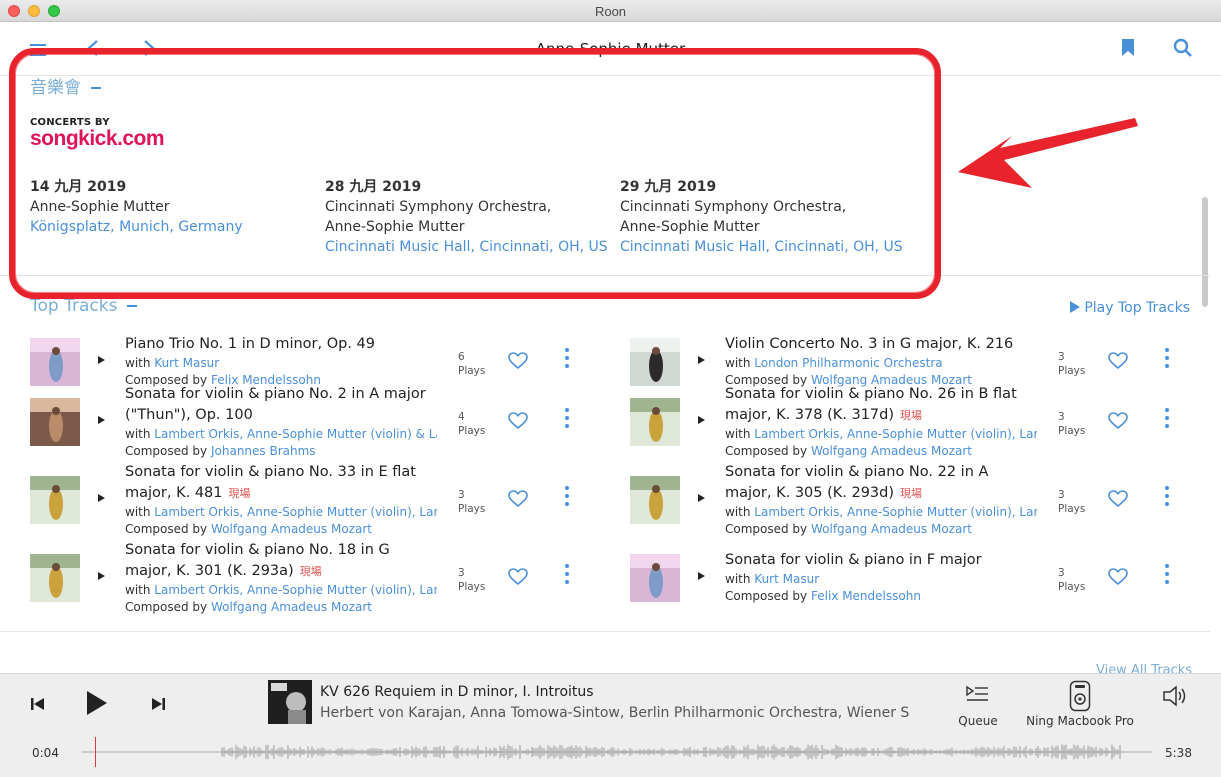  I want to click on play-count: 6 Plays, so click(472, 364).